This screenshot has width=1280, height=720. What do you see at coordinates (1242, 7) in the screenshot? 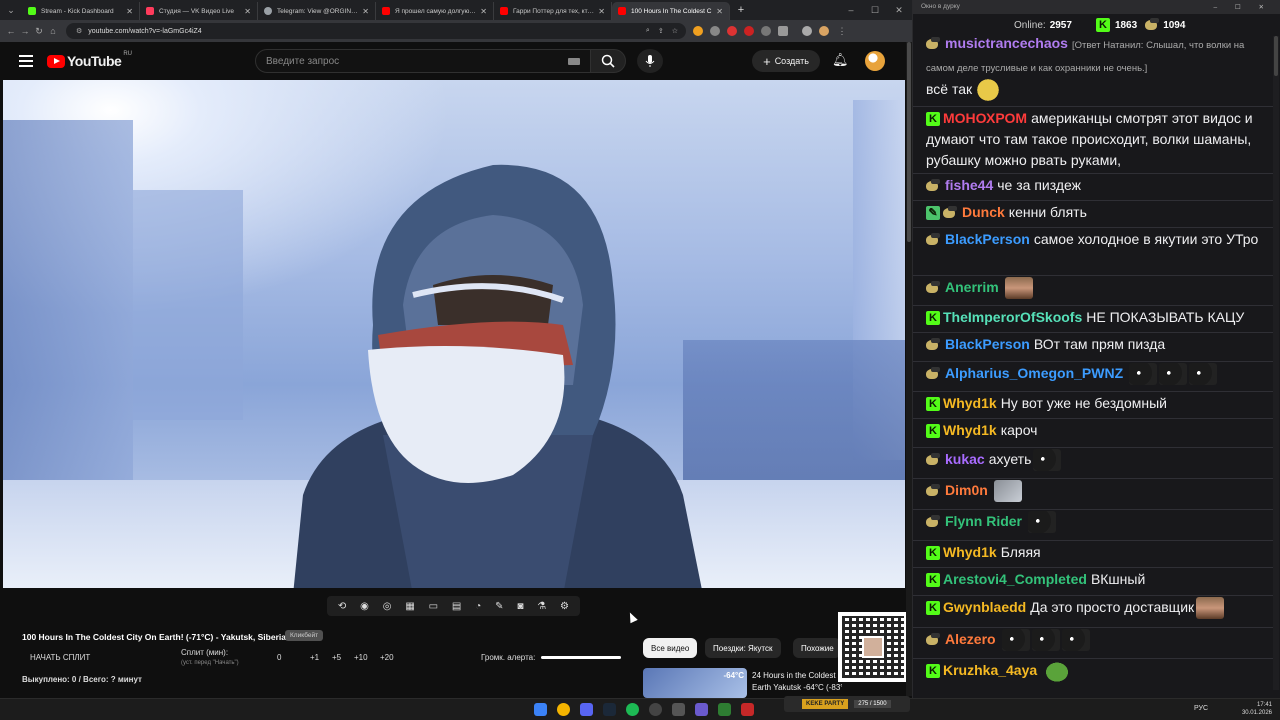
I see `window-controls: – ☐ ✕` at bounding box center [1242, 7].